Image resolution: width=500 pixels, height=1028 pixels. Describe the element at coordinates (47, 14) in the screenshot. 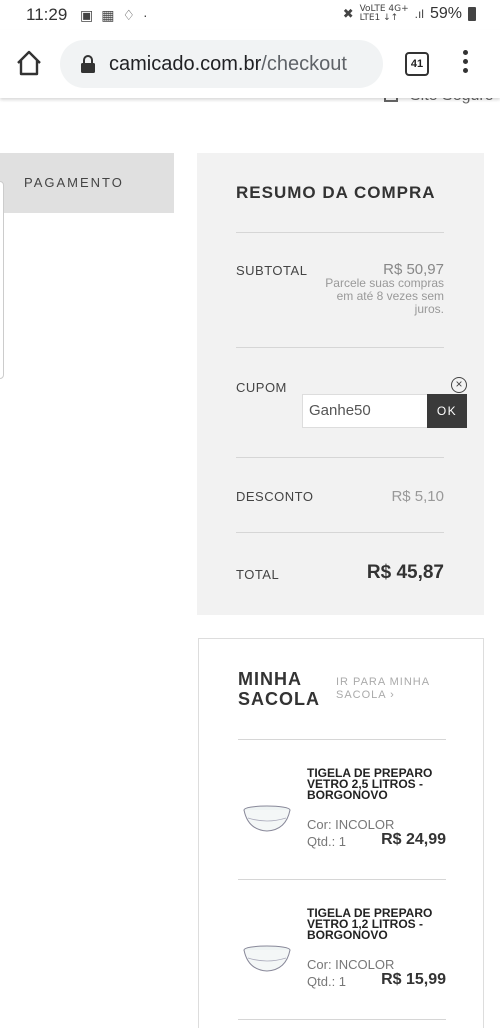

I see `status-time: 11:29` at that location.